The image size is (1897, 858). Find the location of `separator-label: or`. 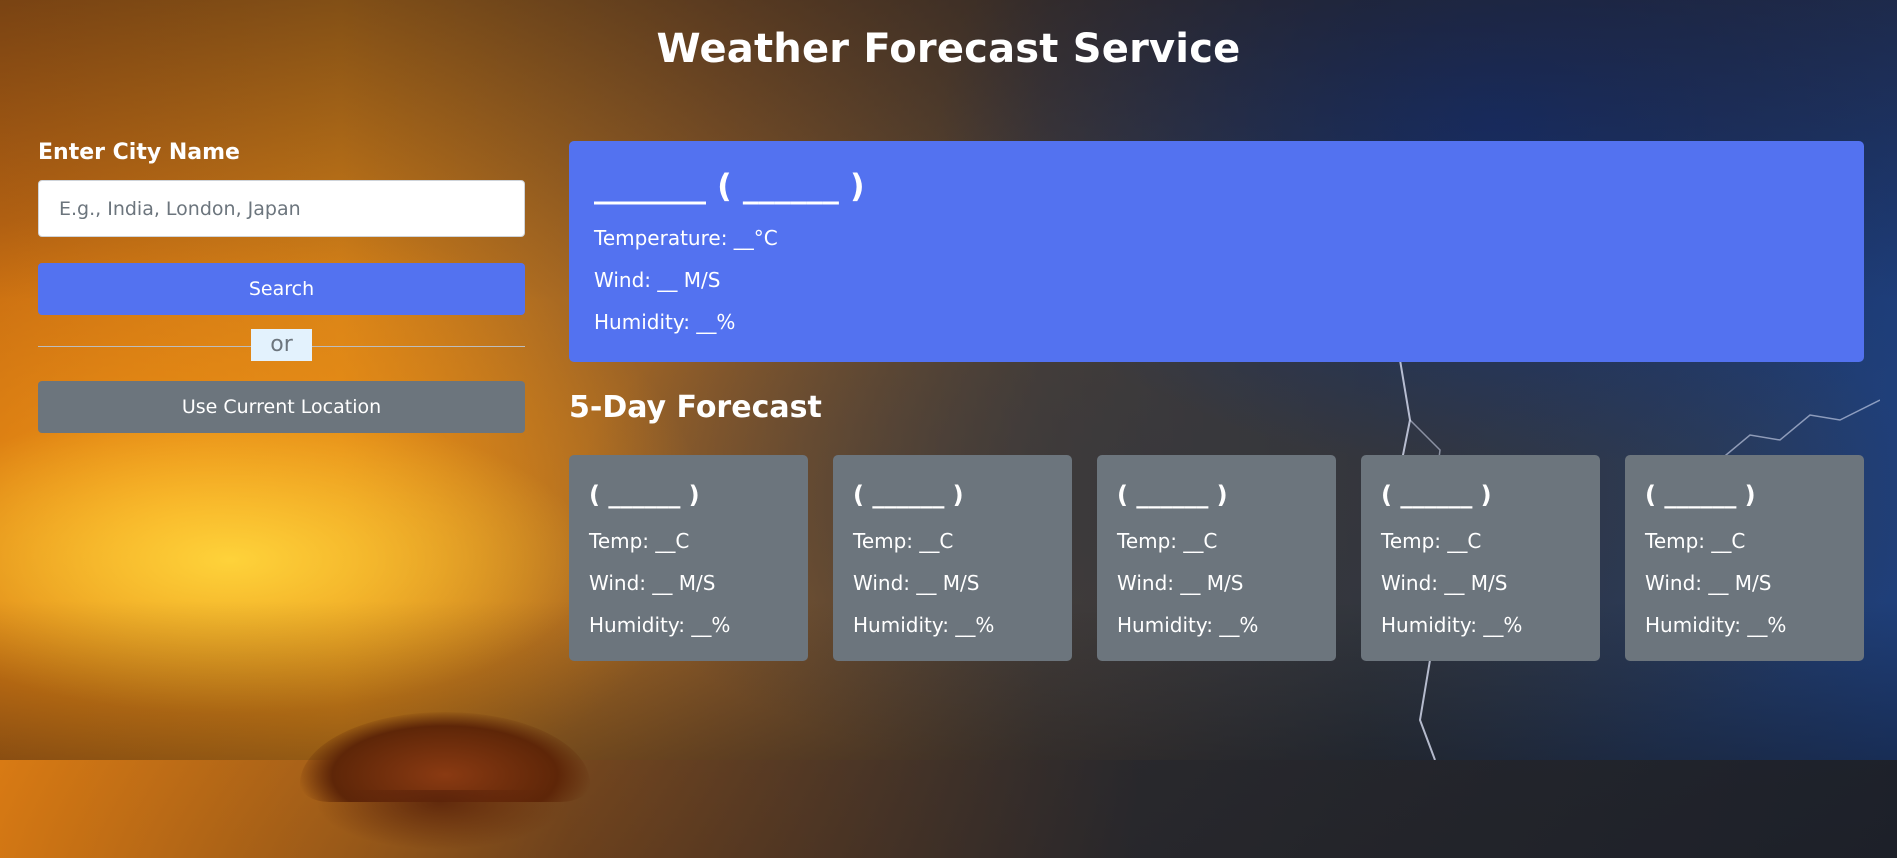

separator-label: or is located at coordinates (281, 345).